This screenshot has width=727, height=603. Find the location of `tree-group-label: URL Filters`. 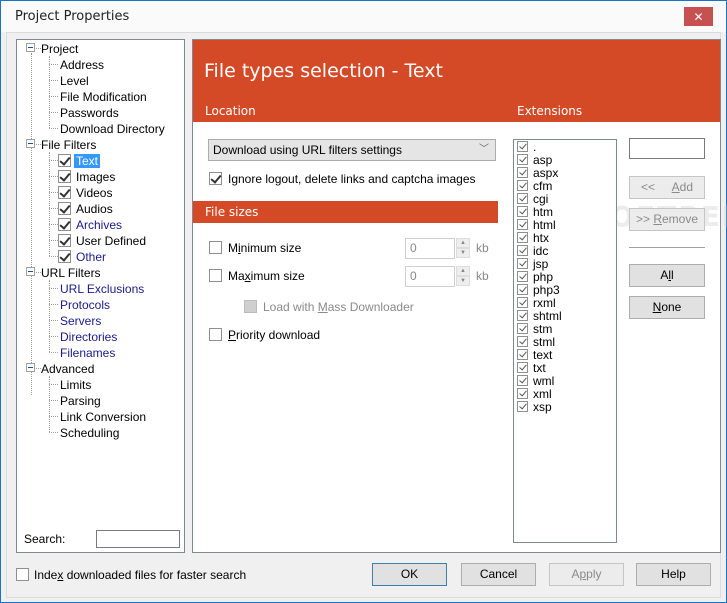

tree-group-label: URL Filters is located at coordinates (71, 273).